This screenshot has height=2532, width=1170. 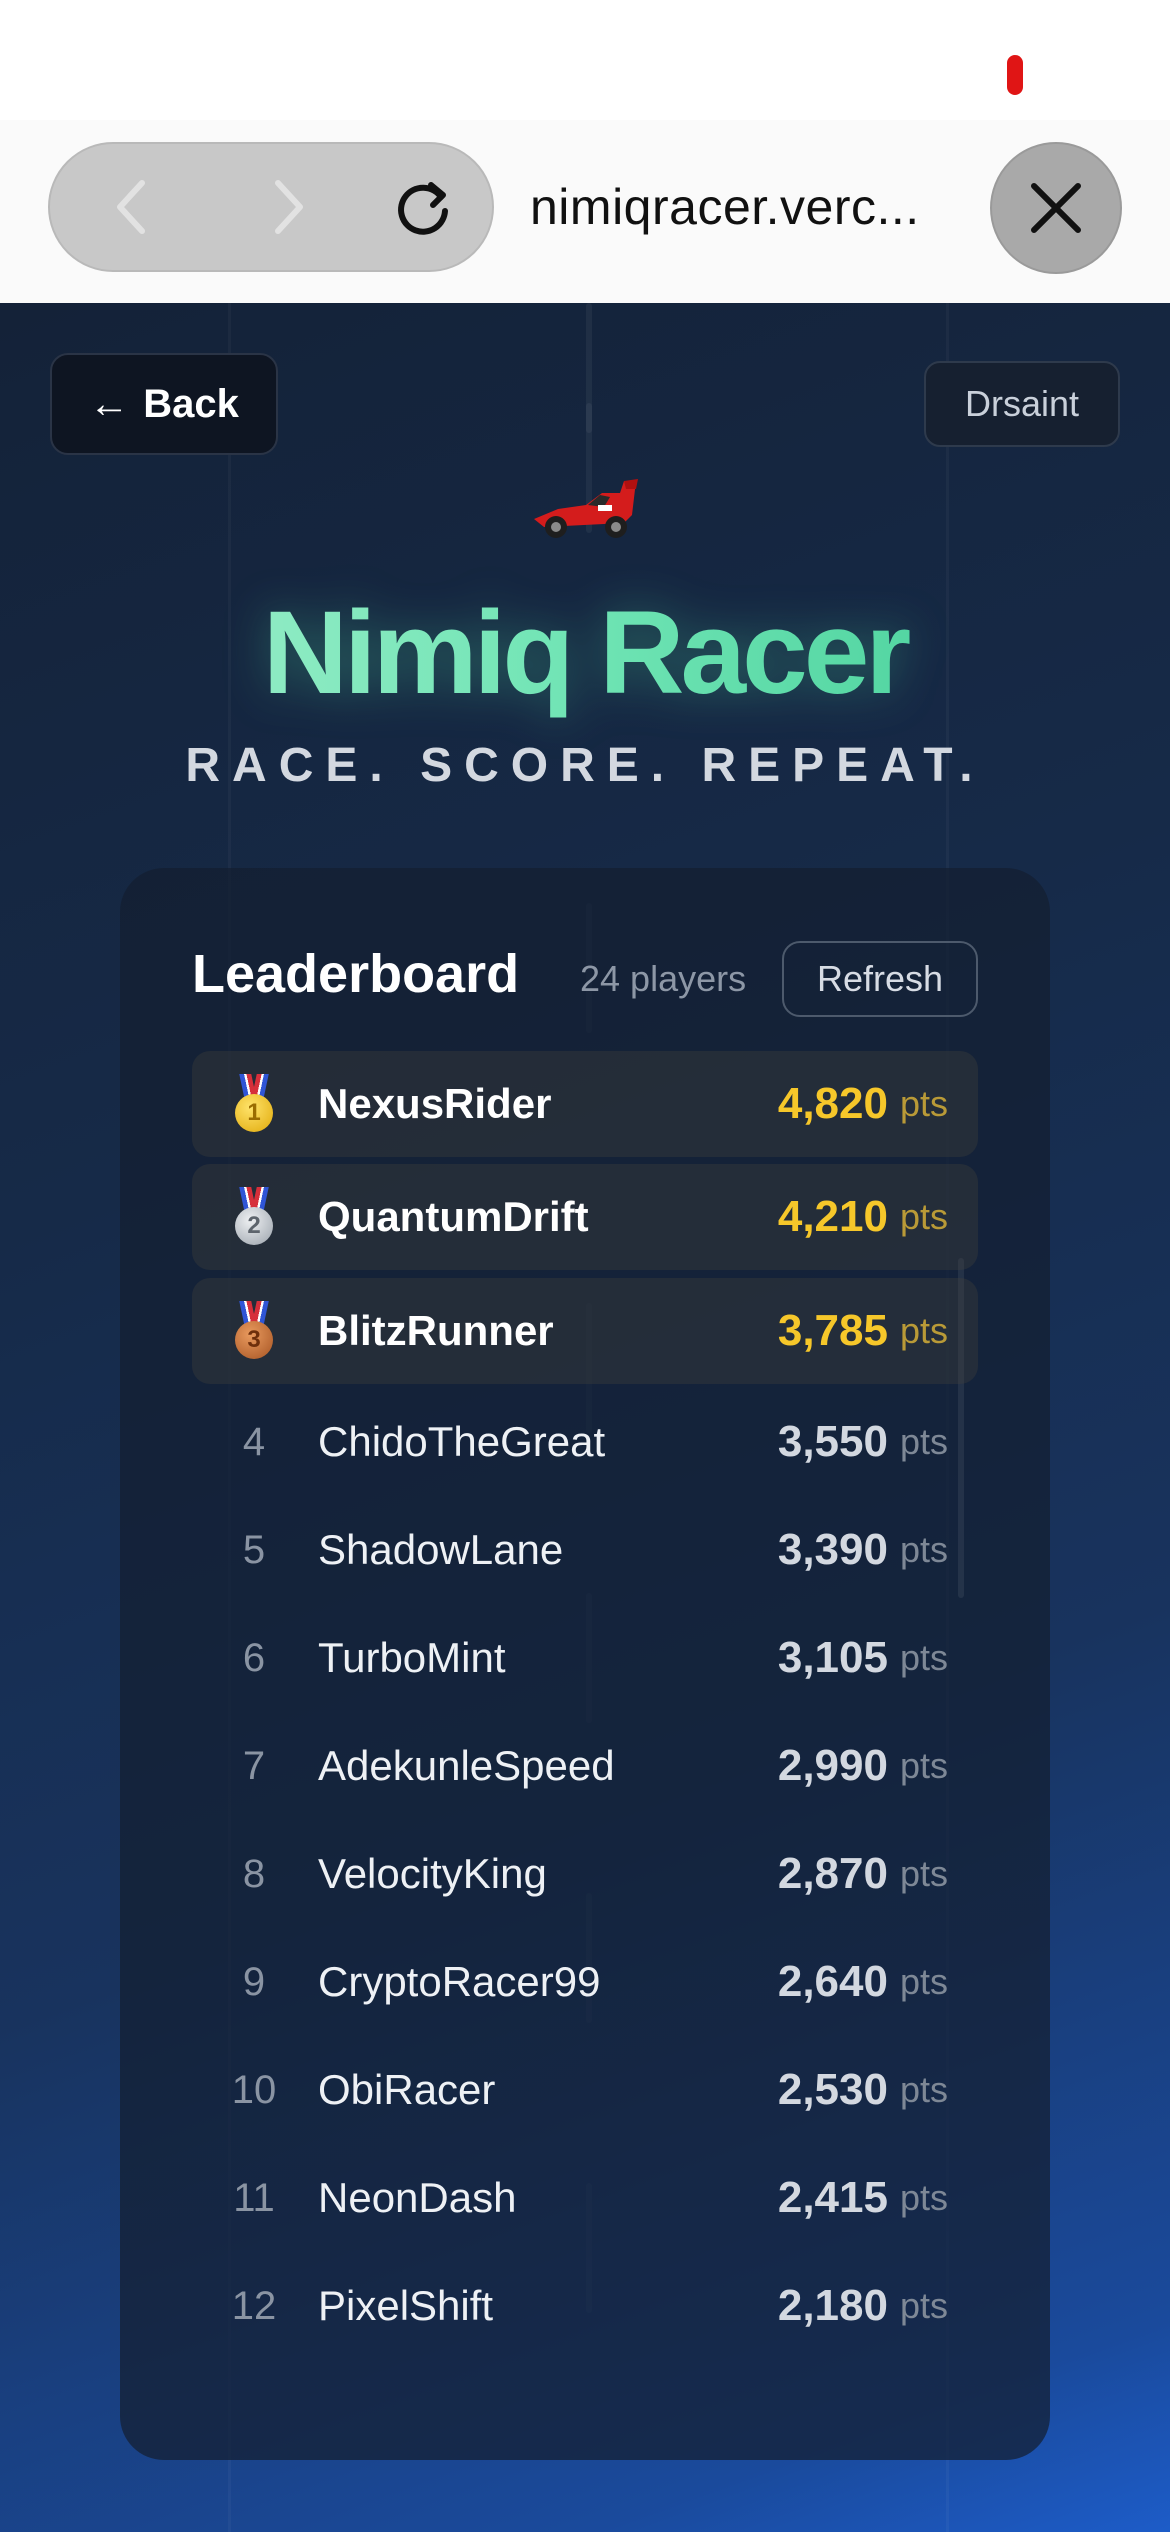 I want to click on leaderboard-row: 9 CryptoRacer99 2,640 pts, so click(x=585, y=1982).